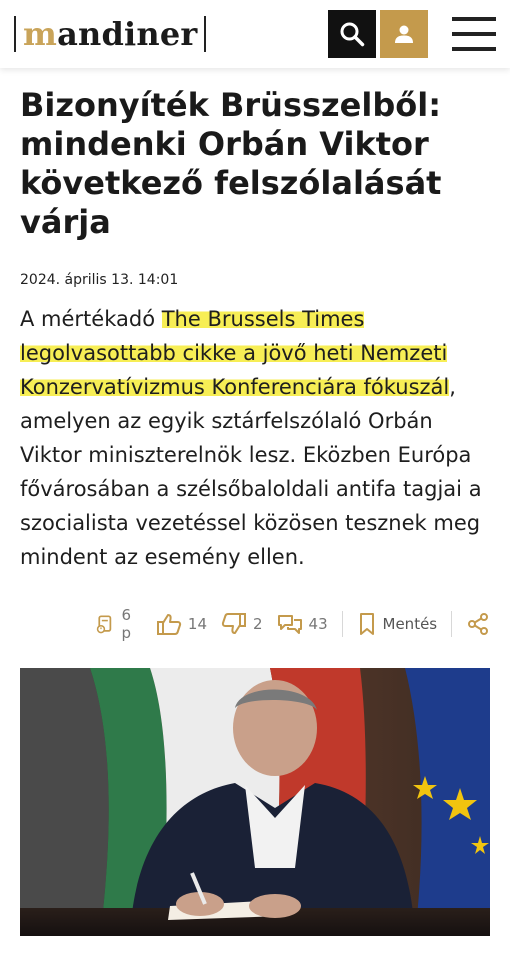 The image size is (510, 960). What do you see at coordinates (205, 34) in the screenshot?
I see `logo-right-bar` at bounding box center [205, 34].